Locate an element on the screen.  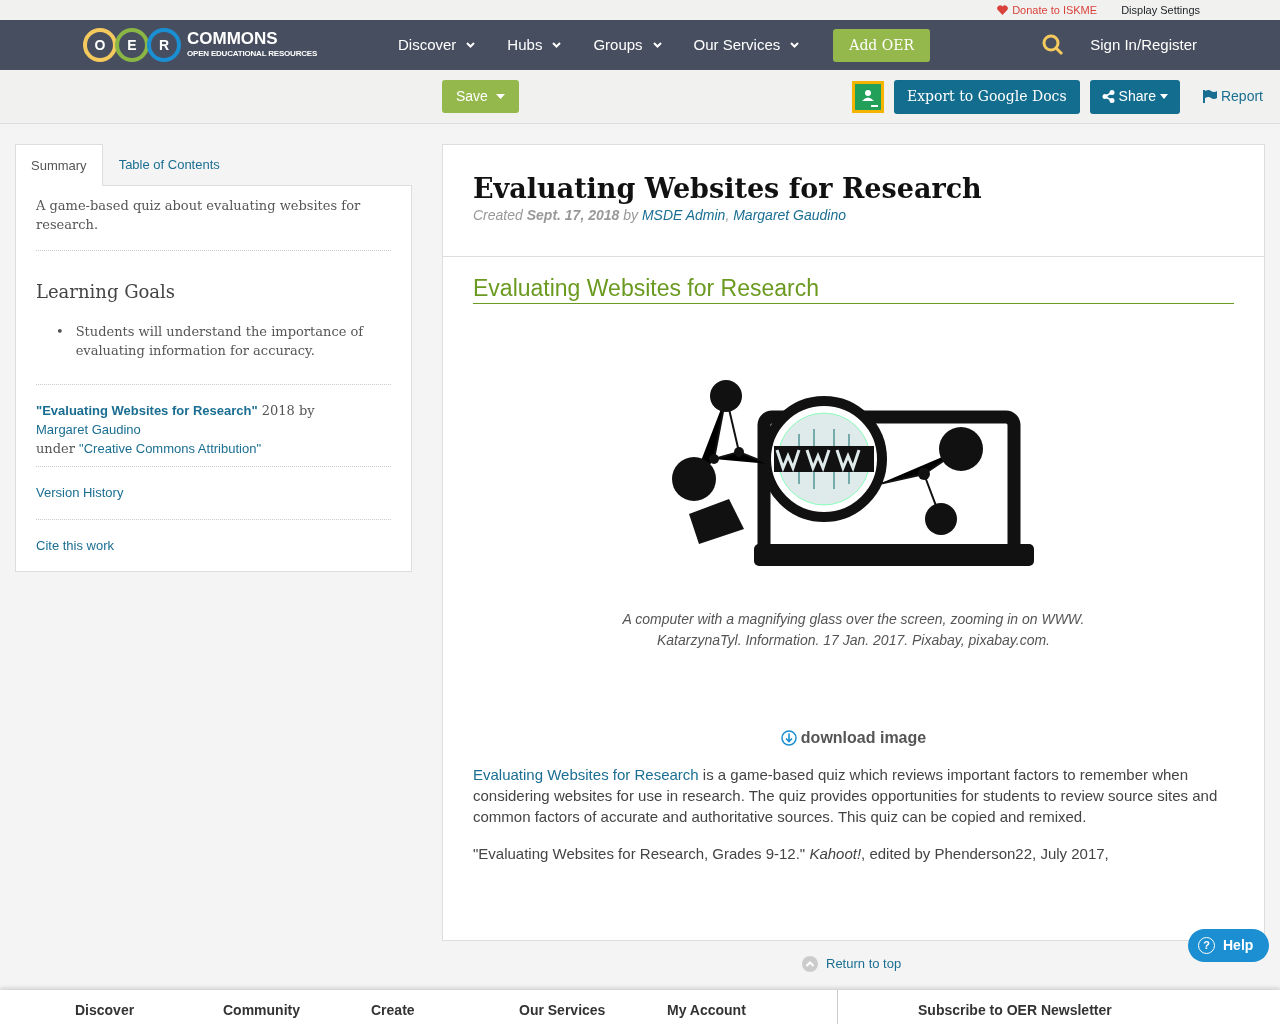
nav-menu-item: Discover is located at coordinates (437, 45).